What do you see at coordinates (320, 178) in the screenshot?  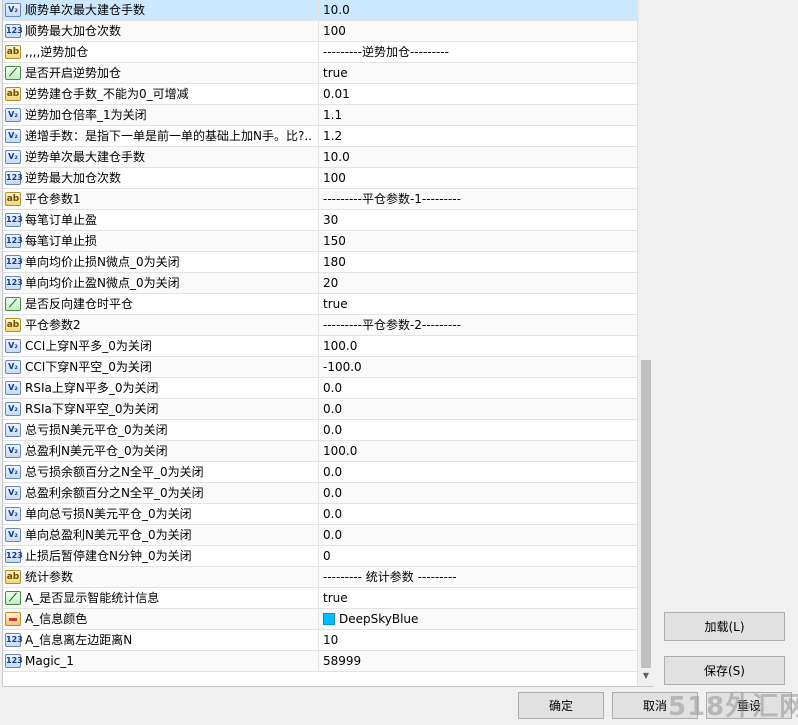 I see `parameter-row: 123 逆势最大加仓次数 100` at bounding box center [320, 178].